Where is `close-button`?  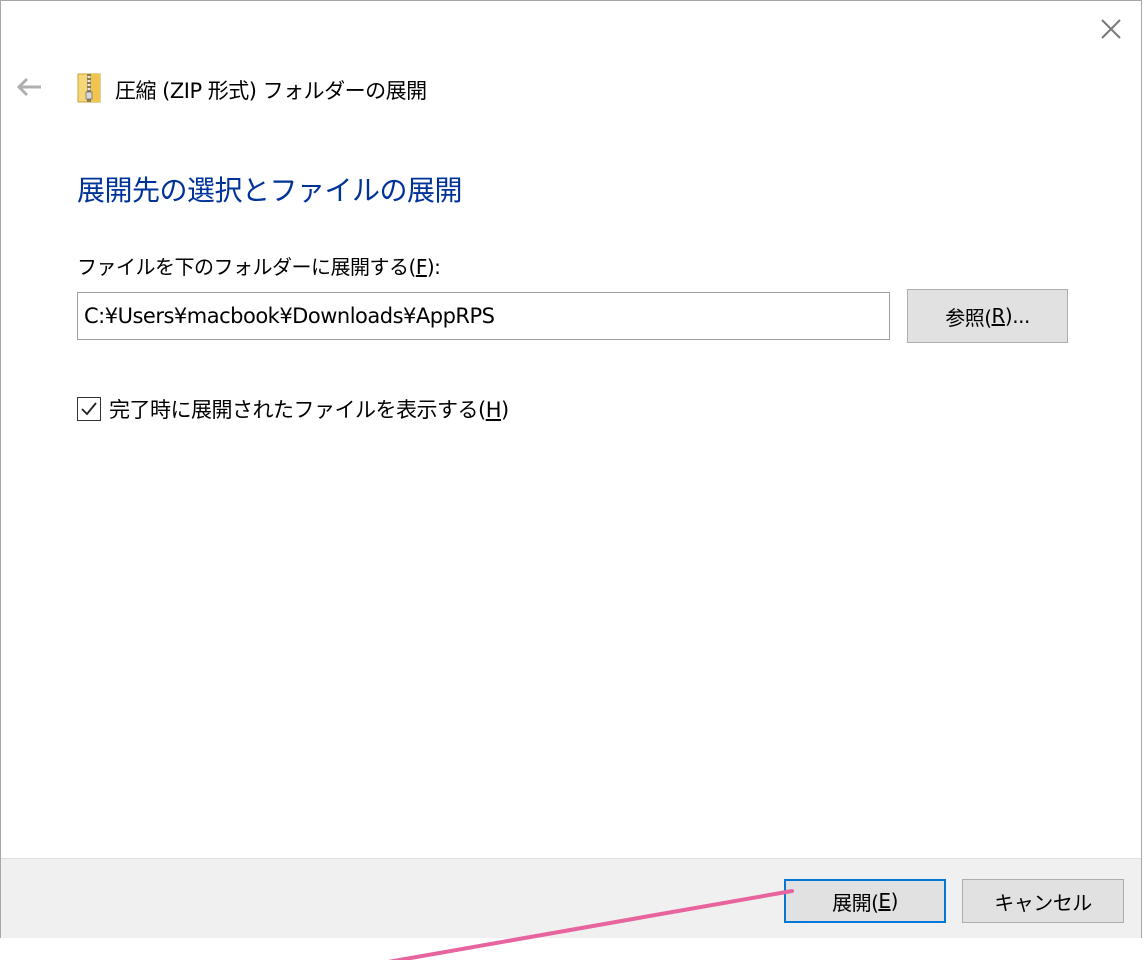 close-button is located at coordinates (1111, 29).